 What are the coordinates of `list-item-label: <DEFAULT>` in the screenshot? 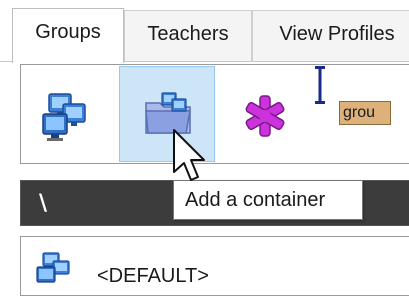 It's located at (153, 276).